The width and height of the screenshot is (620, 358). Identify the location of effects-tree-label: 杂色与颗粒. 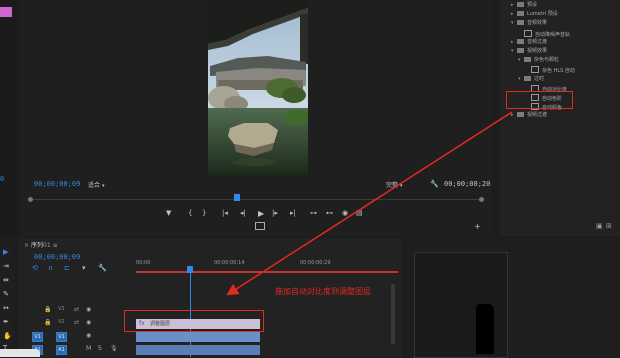
(547, 60).